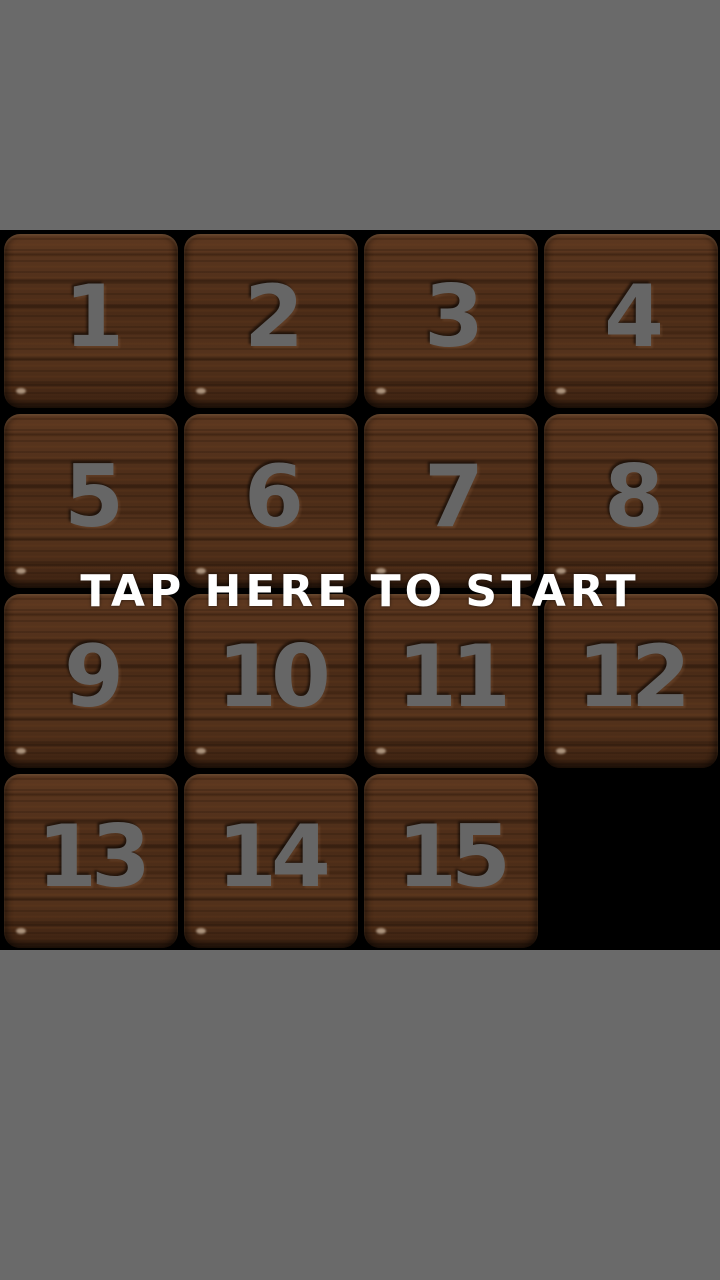 The width and height of the screenshot is (720, 1280). Describe the element at coordinates (634, 317) in the screenshot. I see `tile-number: 4` at that location.